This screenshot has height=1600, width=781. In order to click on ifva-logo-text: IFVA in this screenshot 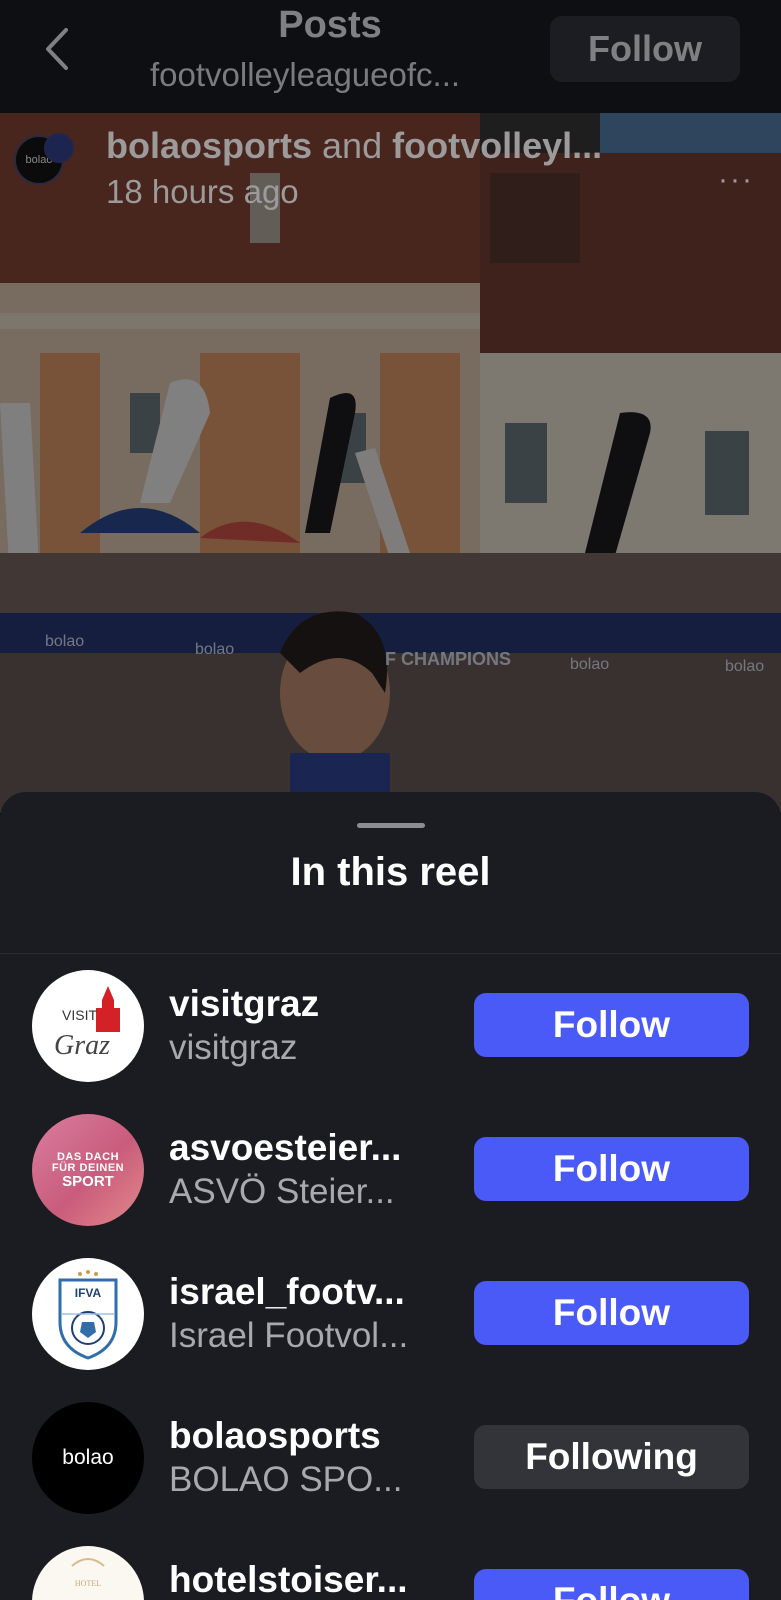, I will do `click(88, 1293)`.